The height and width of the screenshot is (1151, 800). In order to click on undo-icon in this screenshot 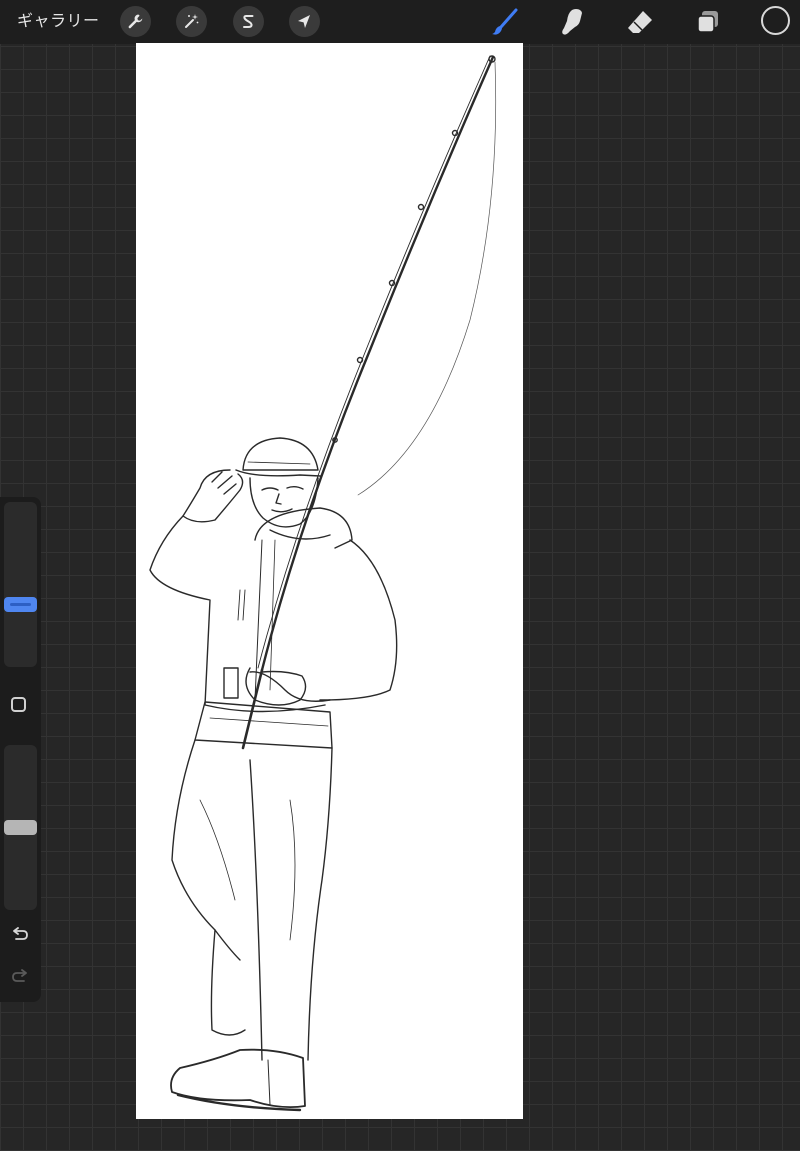, I will do `click(20, 933)`.